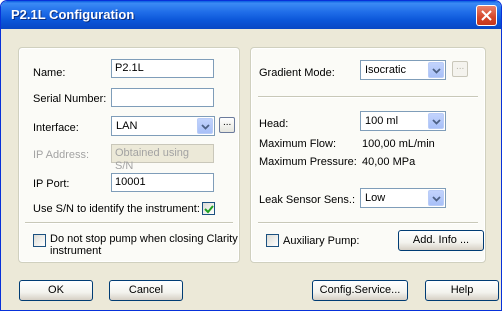 The height and width of the screenshot is (311, 502). Describe the element at coordinates (307, 200) in the screenshot. I see `leak-sensor-label: Leak Sensor Sens.:` at that location.